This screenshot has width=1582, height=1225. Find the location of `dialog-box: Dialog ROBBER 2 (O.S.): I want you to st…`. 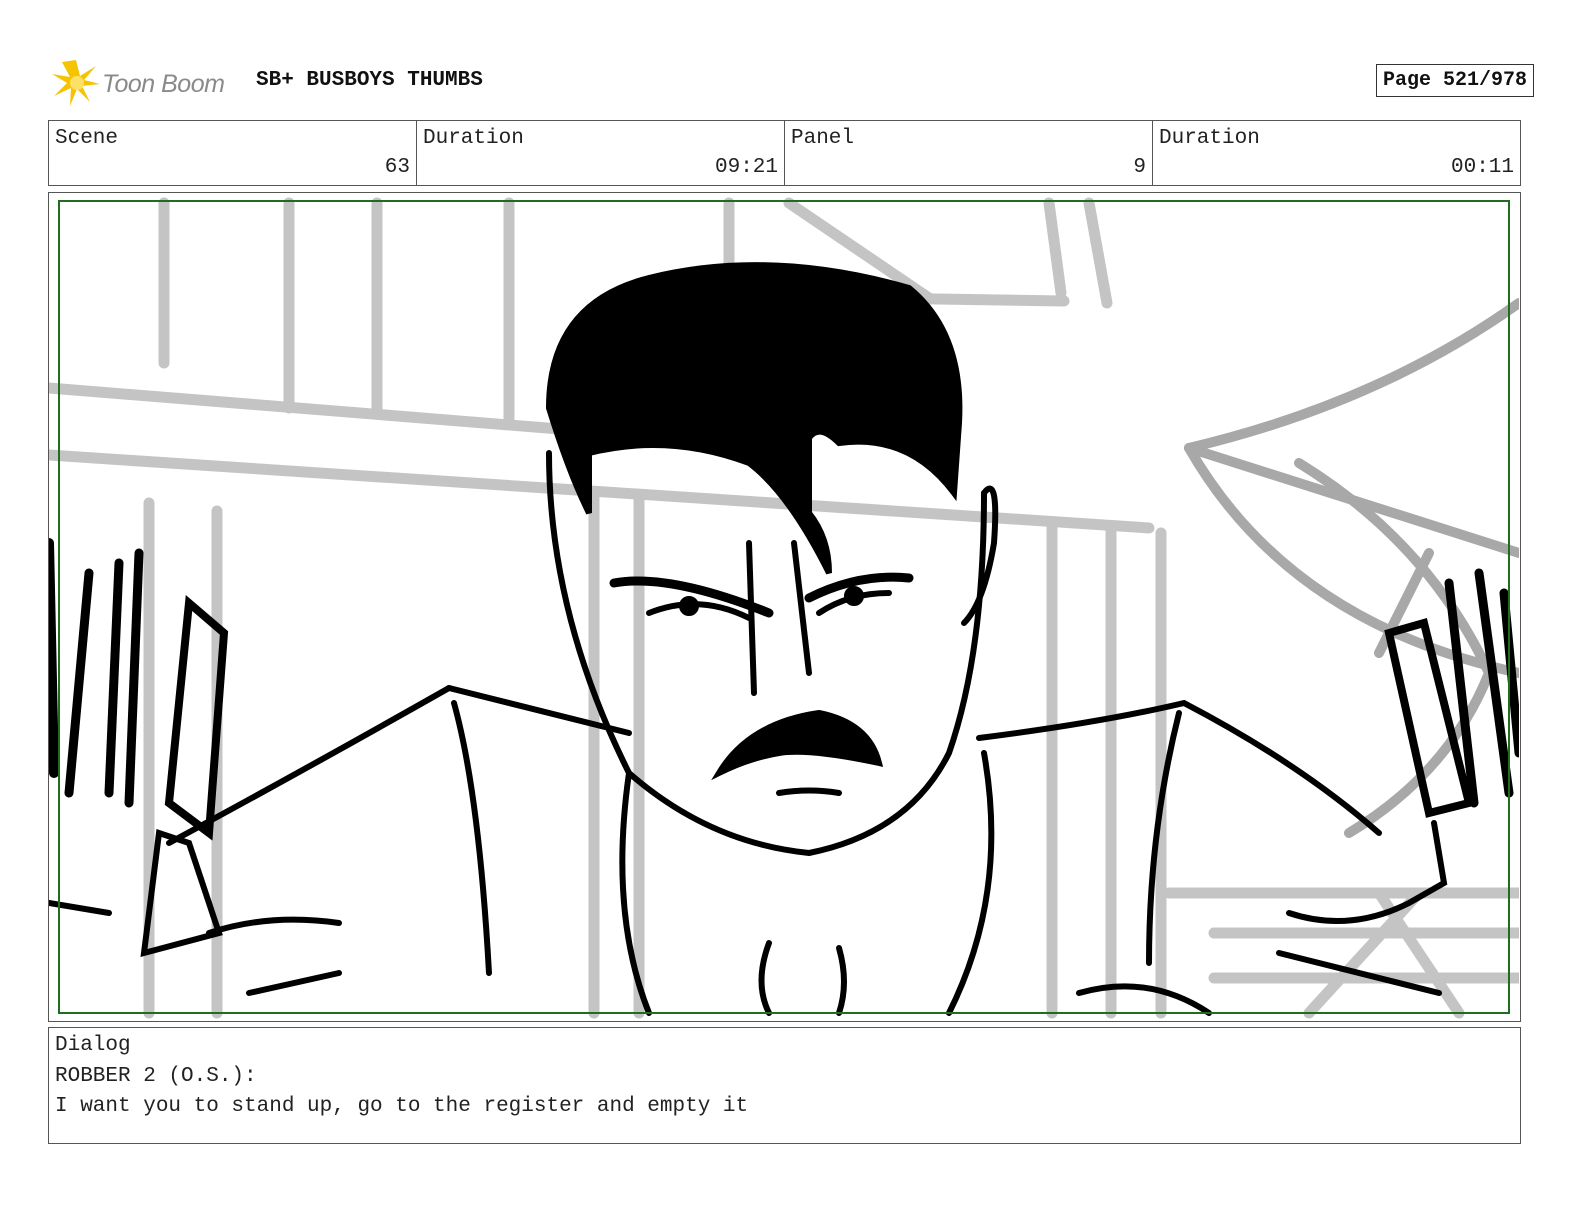

dialog-box: Dialog ROBBER 2 (O.S.): I want you to st… is located at coordinates (784, 1085).